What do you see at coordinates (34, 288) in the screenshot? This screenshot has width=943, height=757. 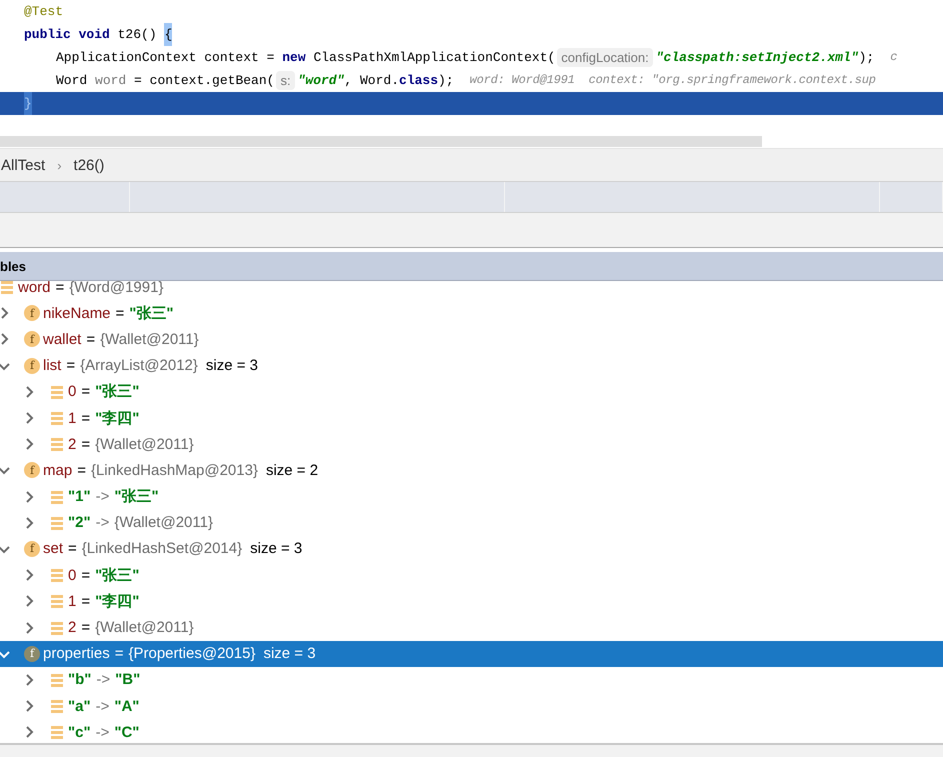 I see `variable-name: word` at bounding box center [34, 288].